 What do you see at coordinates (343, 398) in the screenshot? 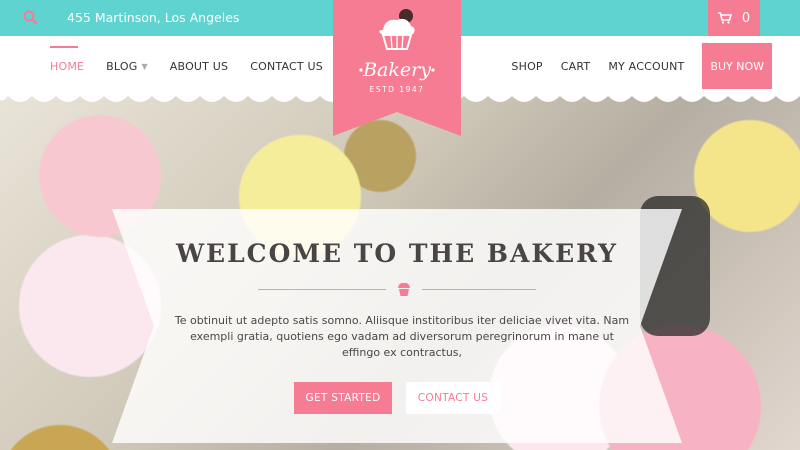
I see `get-started-button: GET STARTED` at bounding box center [343, 398].